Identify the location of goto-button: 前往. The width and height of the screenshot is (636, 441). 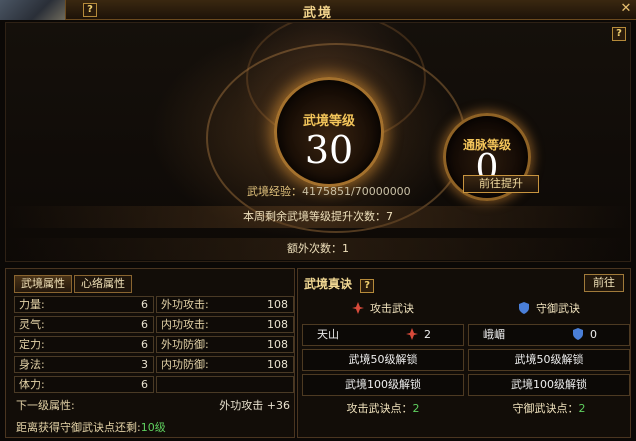
(604, 283).